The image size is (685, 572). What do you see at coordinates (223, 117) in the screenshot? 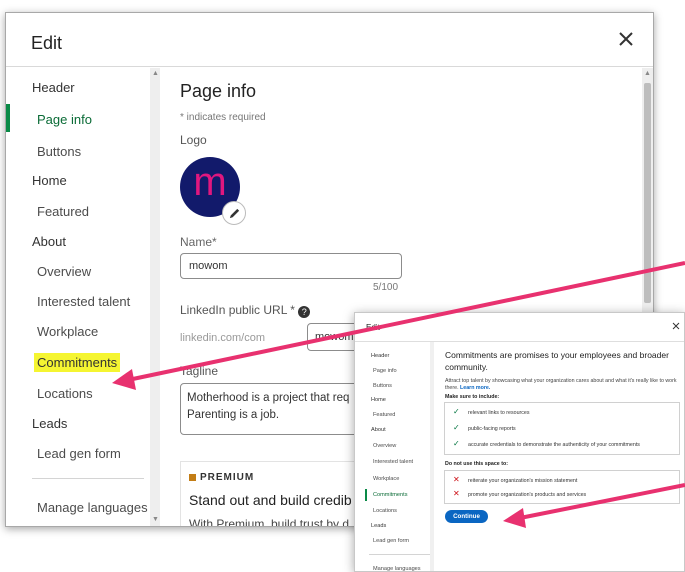
I see `required-note: * indicates required` at bounding box center [223, 117].